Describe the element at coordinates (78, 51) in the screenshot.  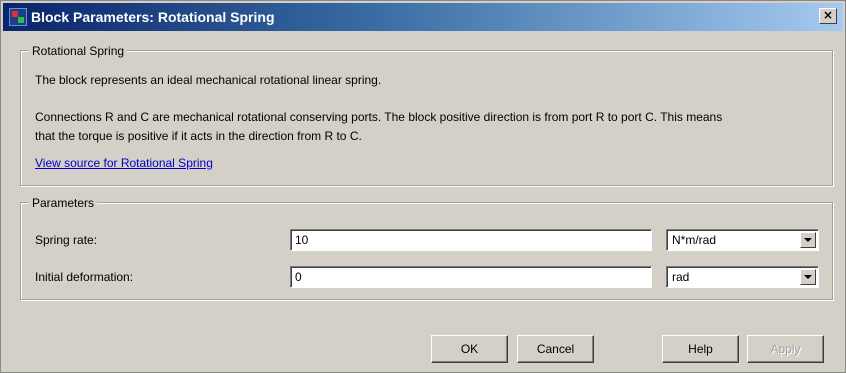
I see `description-group-label: Rotational Spring` at that location.